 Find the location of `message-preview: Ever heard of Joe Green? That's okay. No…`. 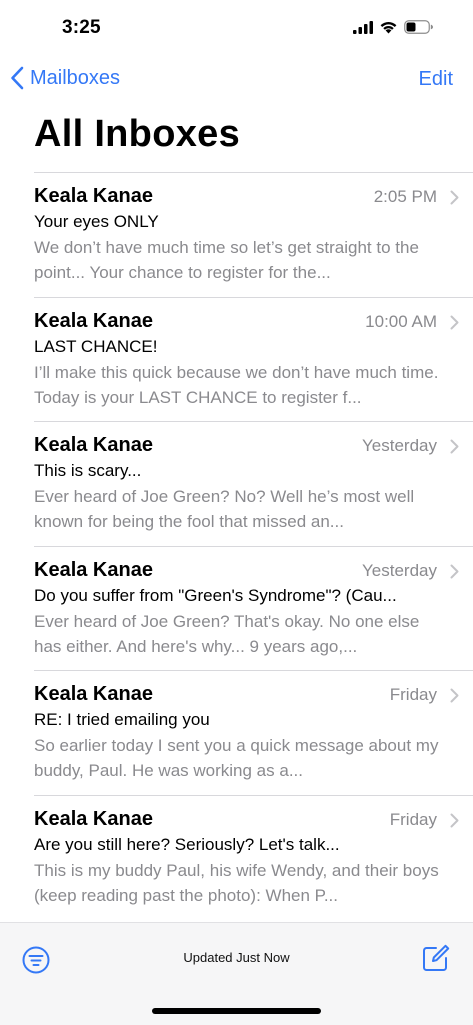

message-preview: Ever heard of Joe Green? That's okay. No… is located at coordinates (227, 633).